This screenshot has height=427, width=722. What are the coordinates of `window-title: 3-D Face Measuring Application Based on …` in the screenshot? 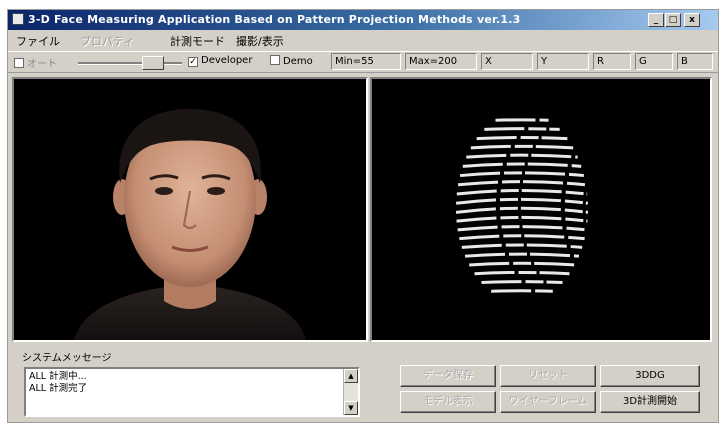 It's located at (274, 19).